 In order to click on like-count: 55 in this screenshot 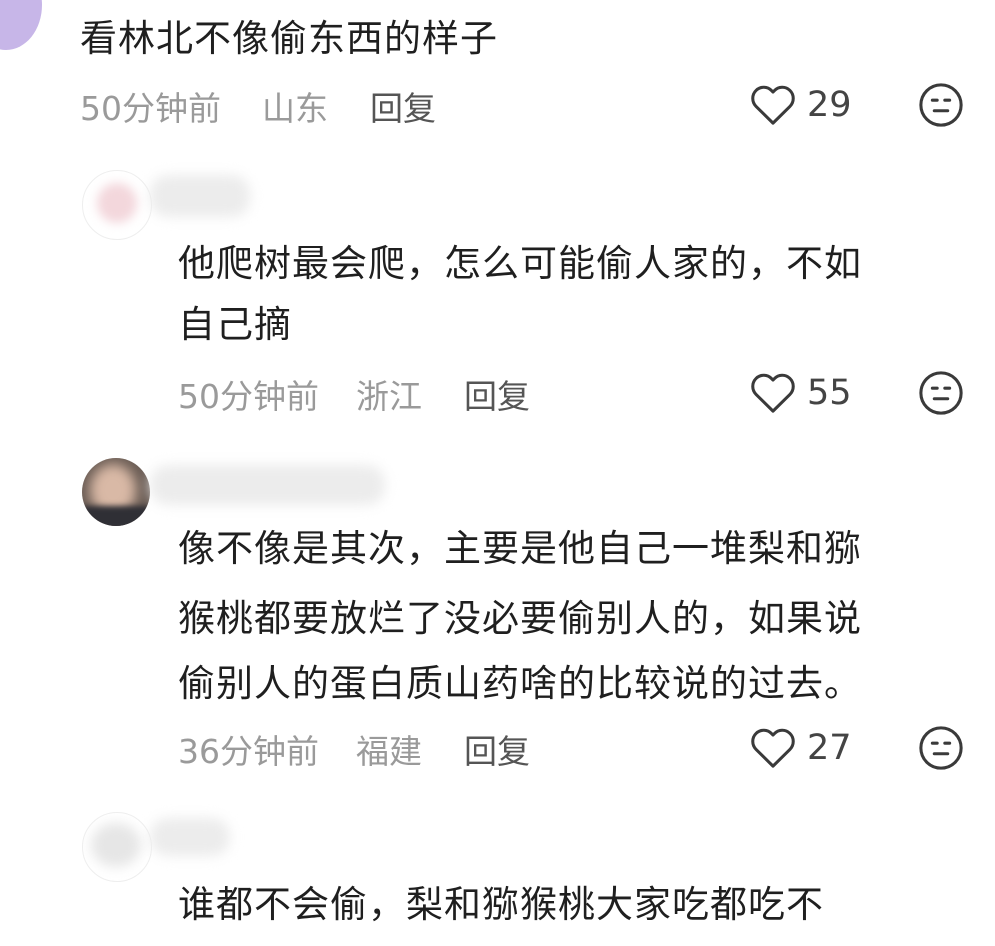, I will do `click(829, 393)`.